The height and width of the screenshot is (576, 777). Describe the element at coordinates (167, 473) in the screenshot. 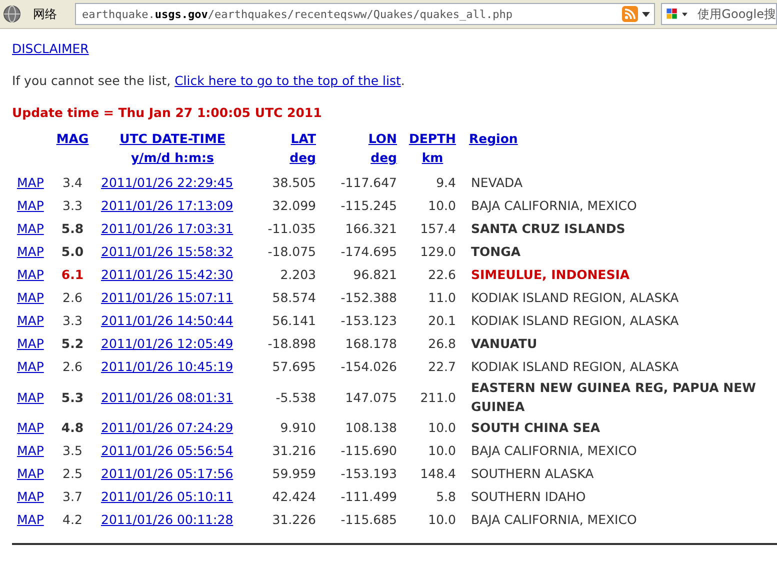

I see `date-time-link: 2011/01/26 05:17:56` at that location.